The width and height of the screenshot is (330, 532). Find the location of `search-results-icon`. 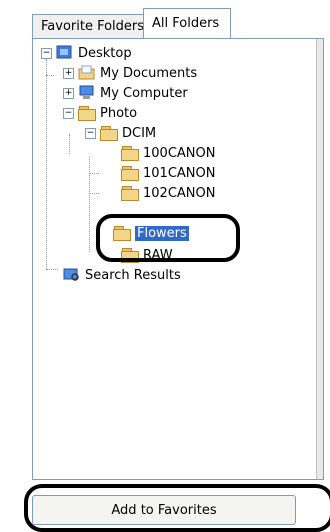

search-results-icon is located at coordinates (72, 275).